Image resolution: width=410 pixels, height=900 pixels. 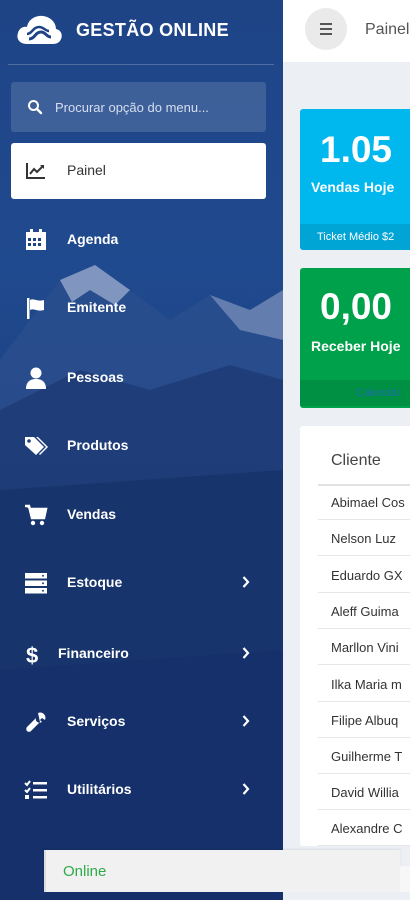 I want to click on client-name: Abimael Cos, so click(x=368, y=502).